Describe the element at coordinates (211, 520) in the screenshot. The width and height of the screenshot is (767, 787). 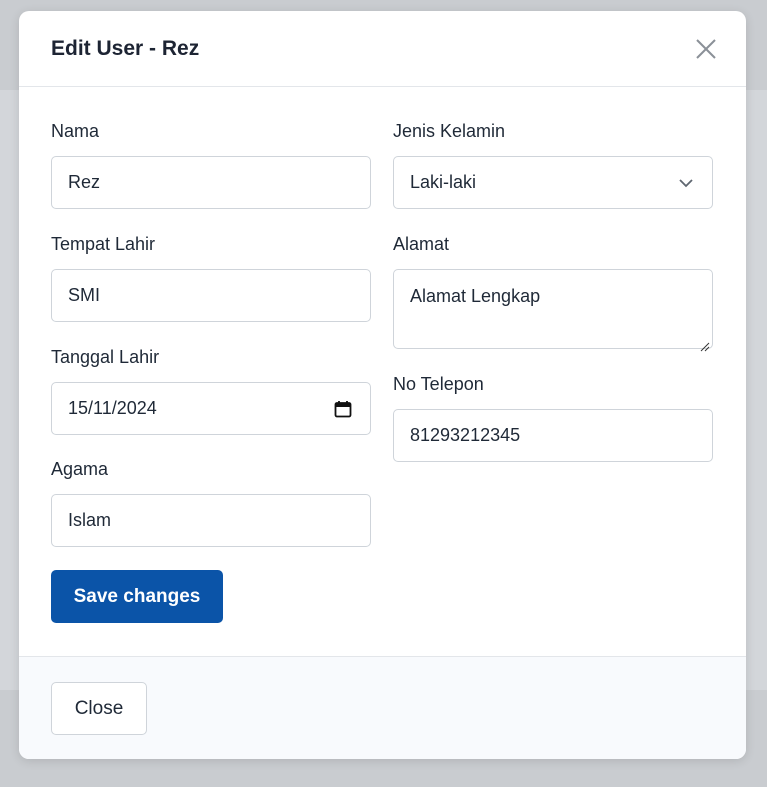
I see `agama-input: Islam` at that location.